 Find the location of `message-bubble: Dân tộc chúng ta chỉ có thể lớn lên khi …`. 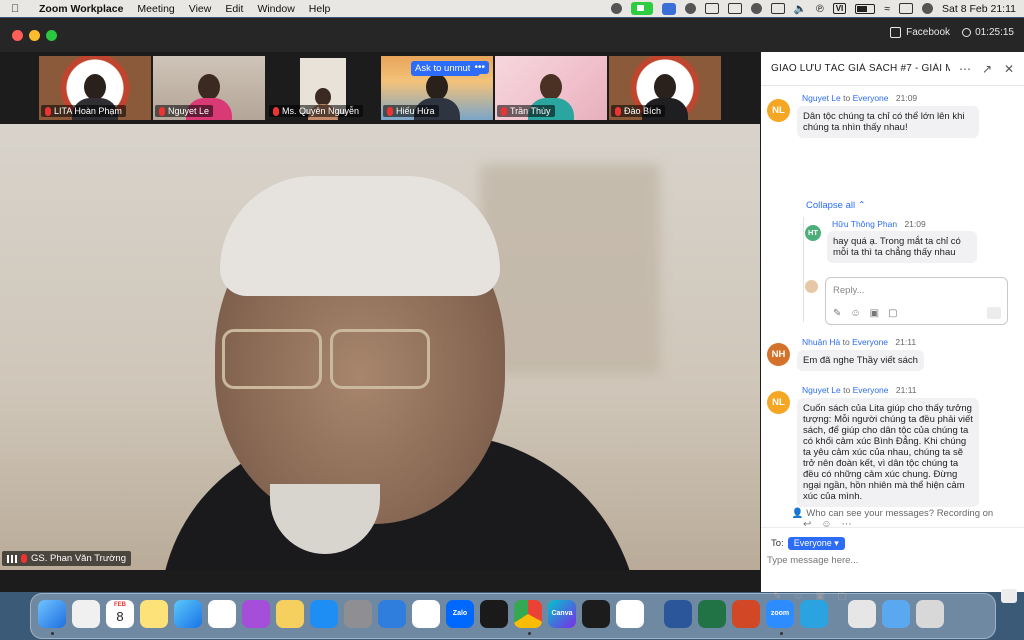

message-bubble: Dân tộc chúng ta chỉ có thể lớn lên khi … is located at coordinates (888, 122).